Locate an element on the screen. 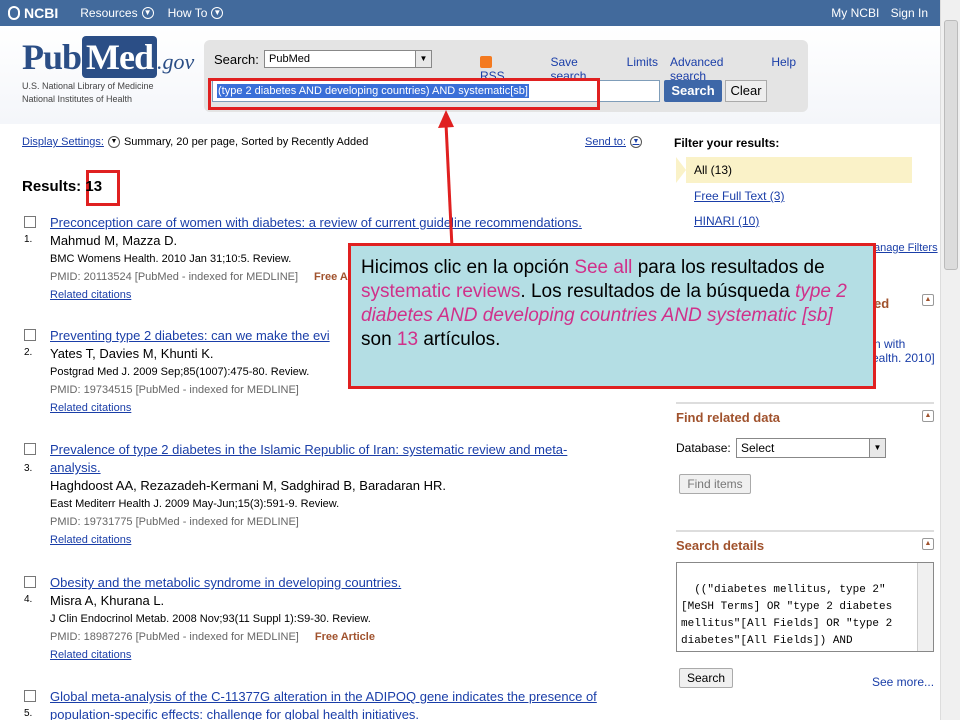  search-button: Search is located at coordinates (693, 91).